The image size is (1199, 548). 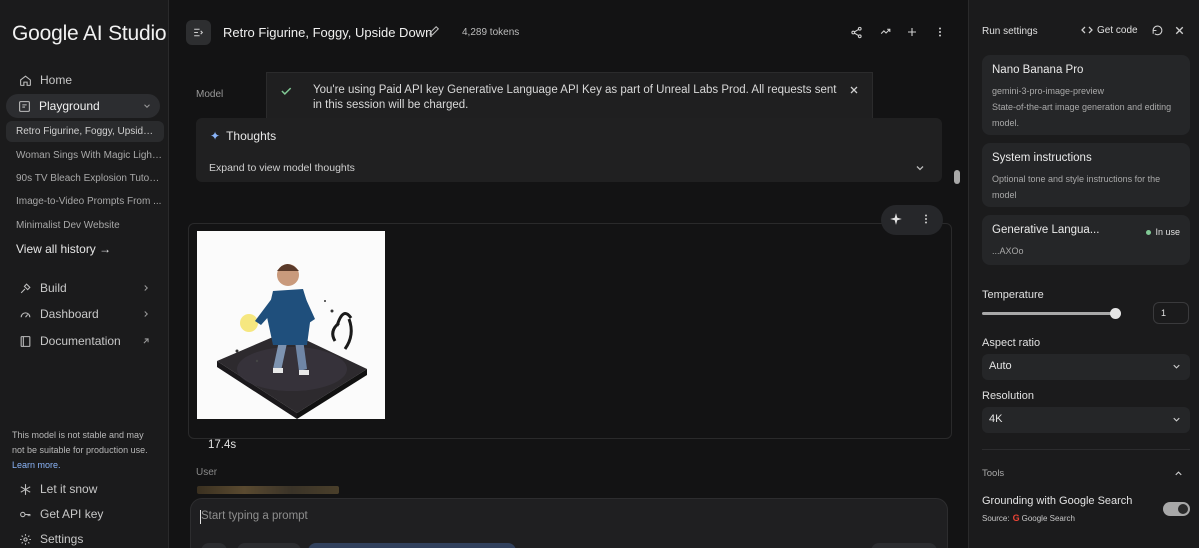 What do you see at coordinates (83, 106) in the screenshot?
I see `nav-playground: Playground` at bounding box center [83, 106].